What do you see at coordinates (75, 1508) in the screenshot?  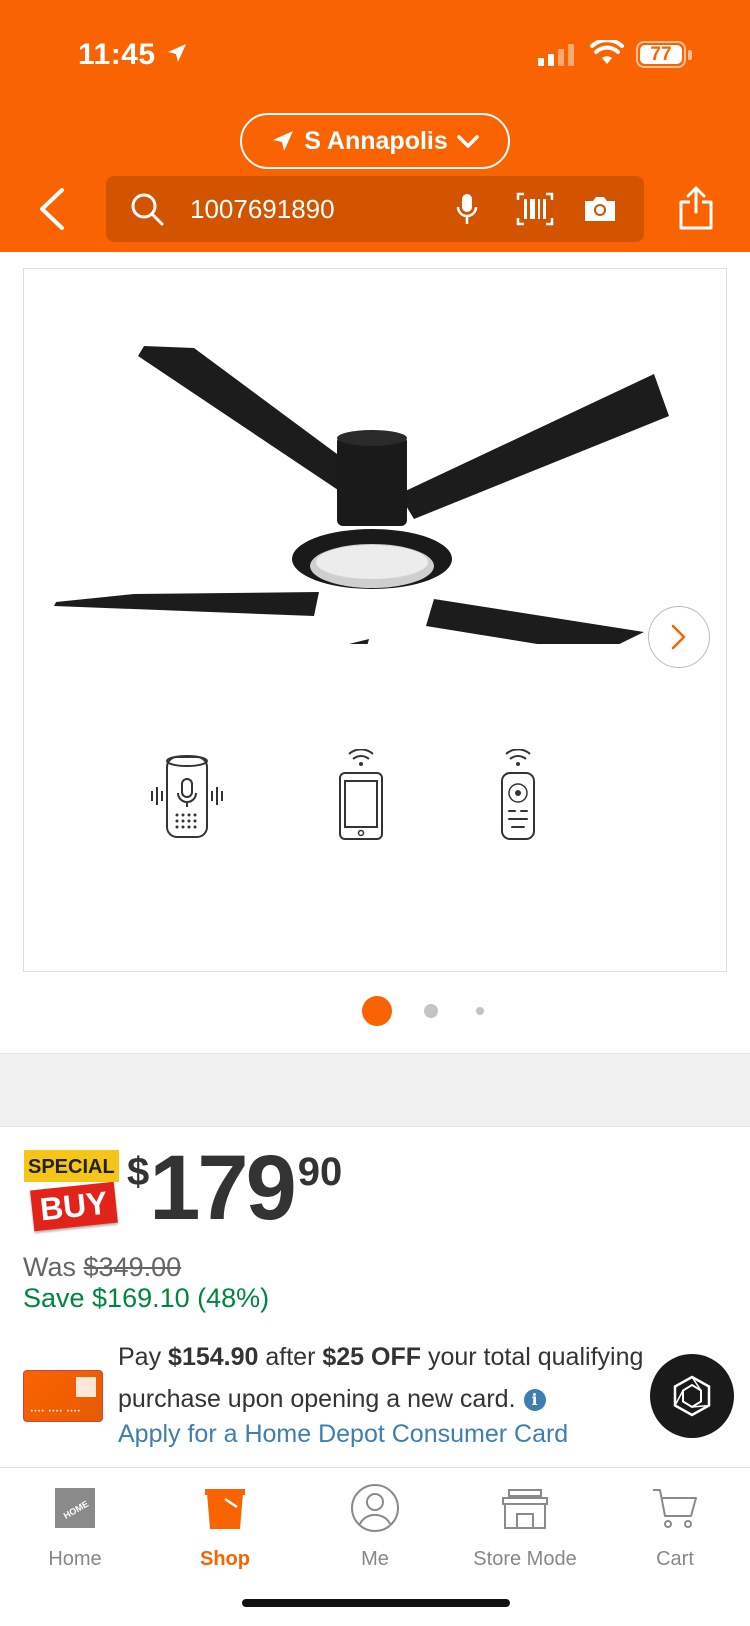 I see `home-depot-logo-icon: HOME` at bounding box center [75, 1508].